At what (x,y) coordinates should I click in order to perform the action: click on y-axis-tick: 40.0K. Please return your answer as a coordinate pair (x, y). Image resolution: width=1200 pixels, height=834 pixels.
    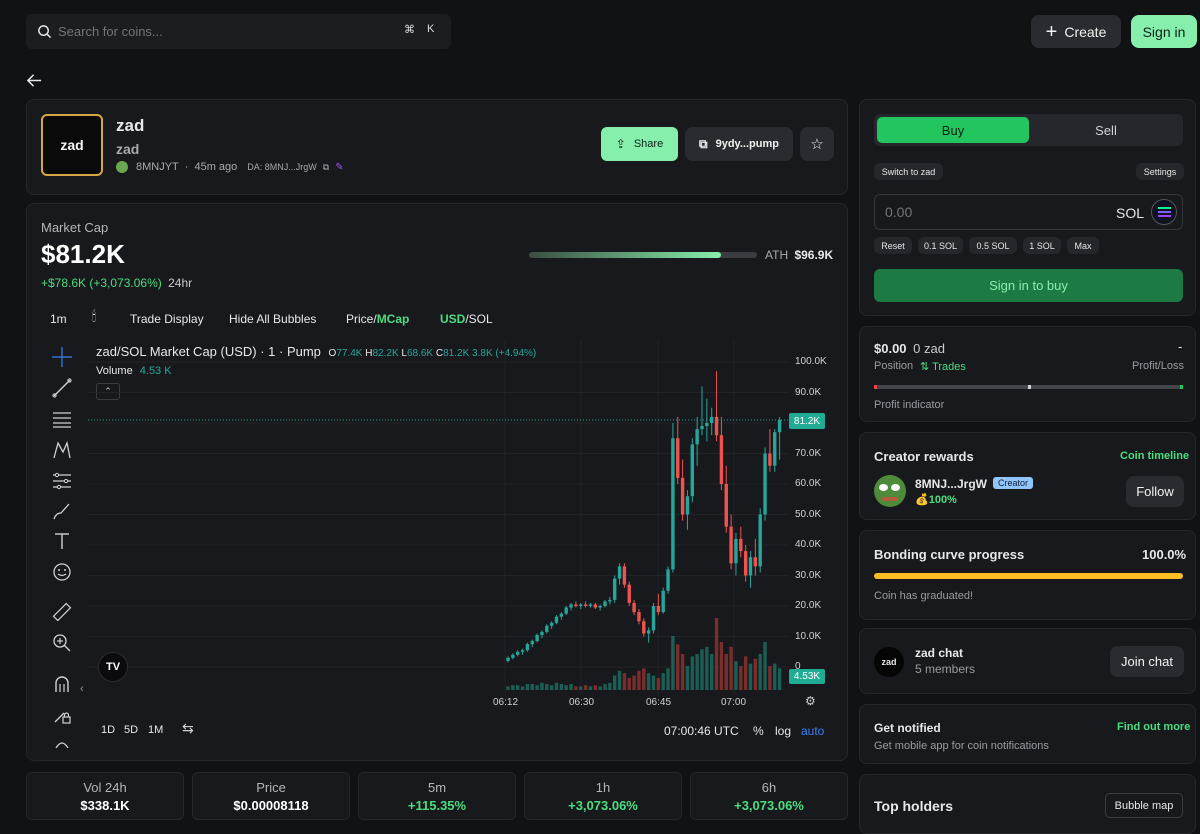
    Looking at the image, I should click on (808, 544).